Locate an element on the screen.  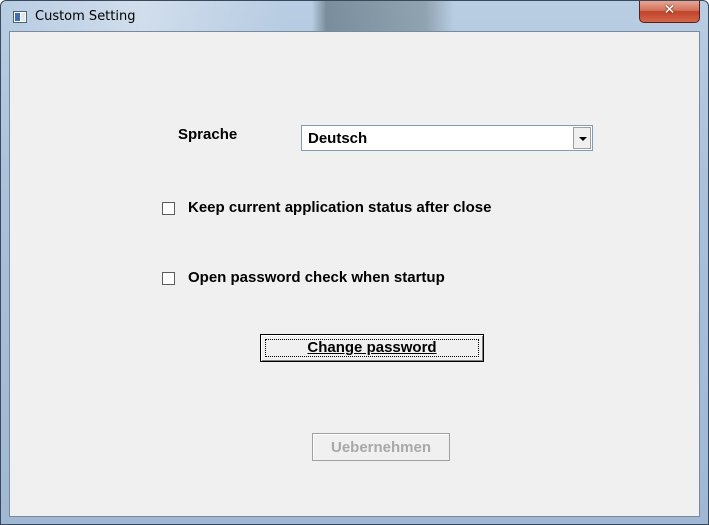
close-icon: ✕ is located at coordinates (669, 10).